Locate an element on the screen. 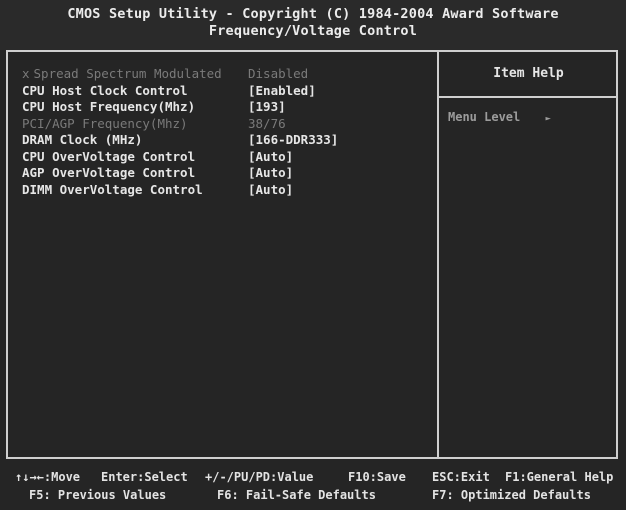  setting-cpu-host-frequency: CPU Host Frequency(Mhz) [193] is located at coordinates (227, 107).